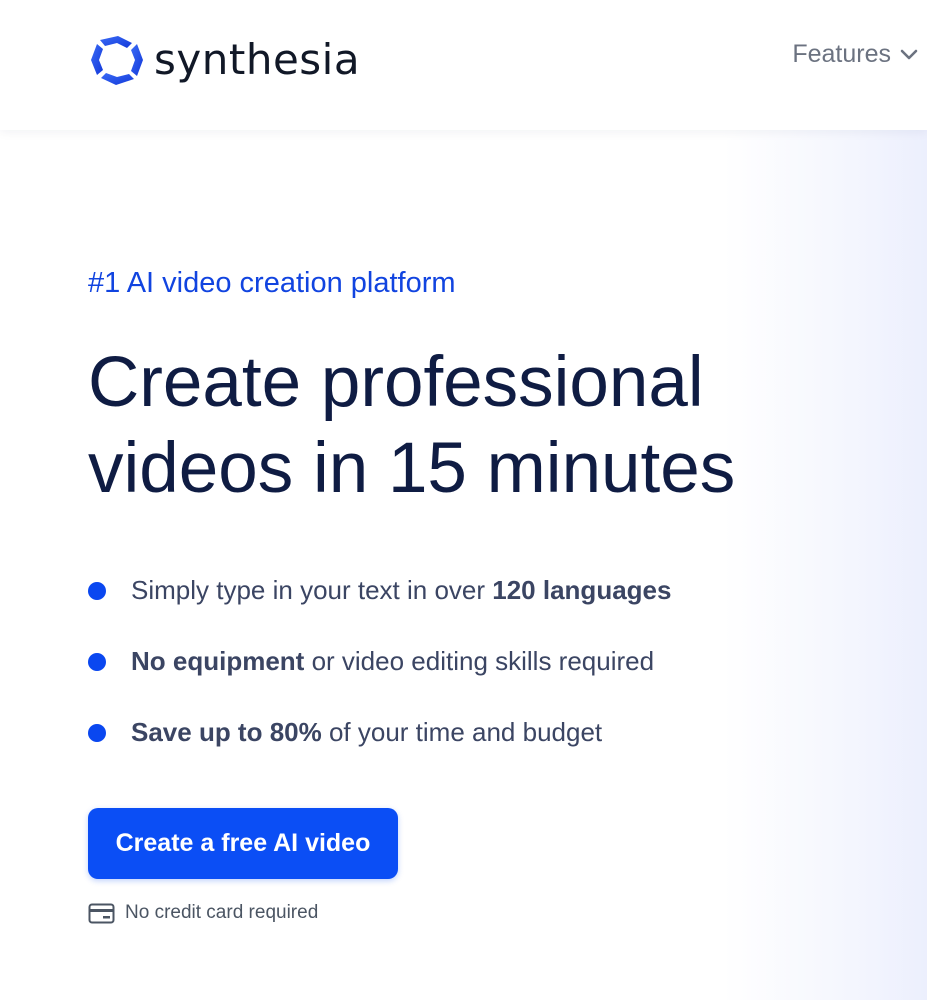  I want to click on headline-line-1: Create professional, so click(396, 382).